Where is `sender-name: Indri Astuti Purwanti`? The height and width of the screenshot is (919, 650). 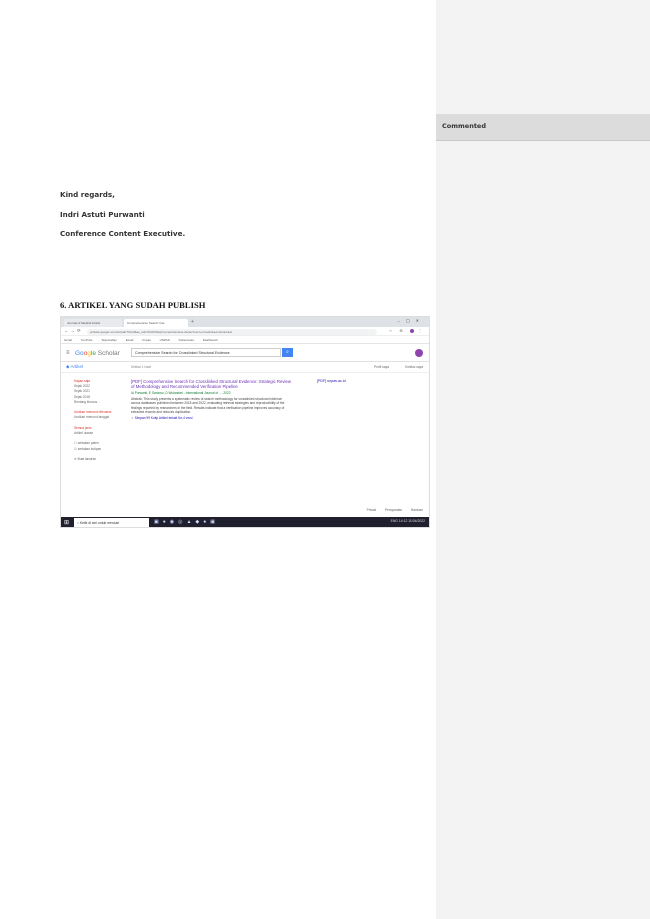
sender-name: Indri Astuti Purwanti is located at coordinates (102, 214).